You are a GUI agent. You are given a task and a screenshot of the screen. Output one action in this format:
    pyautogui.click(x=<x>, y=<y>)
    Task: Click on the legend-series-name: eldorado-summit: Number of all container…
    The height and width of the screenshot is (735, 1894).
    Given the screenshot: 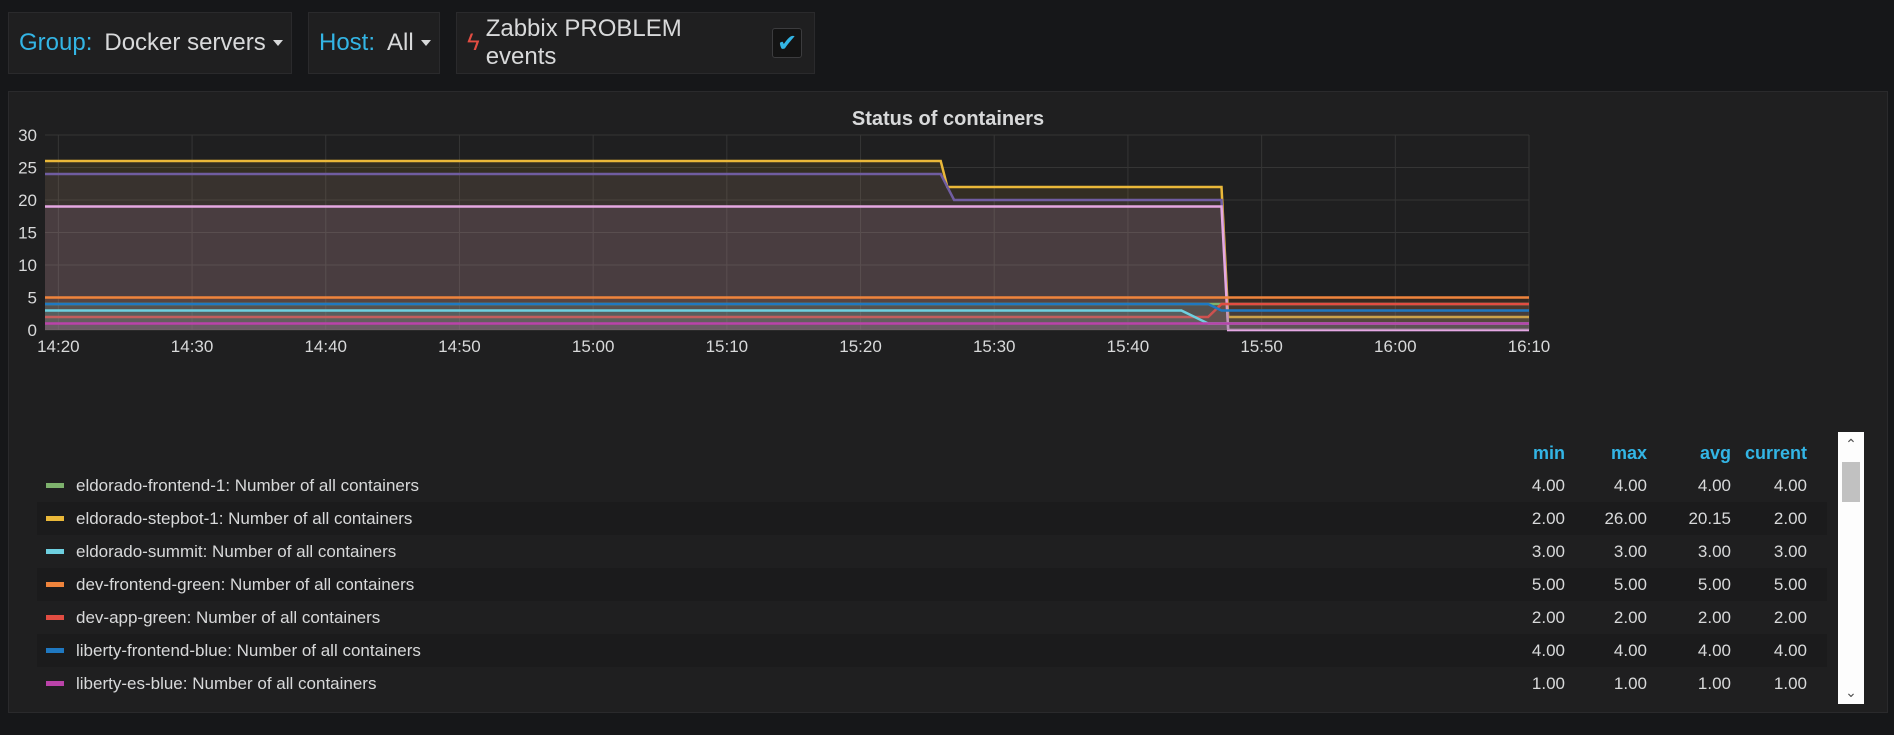 What is the action you would take?
    pyautogui.click(x=800, y=552)
    